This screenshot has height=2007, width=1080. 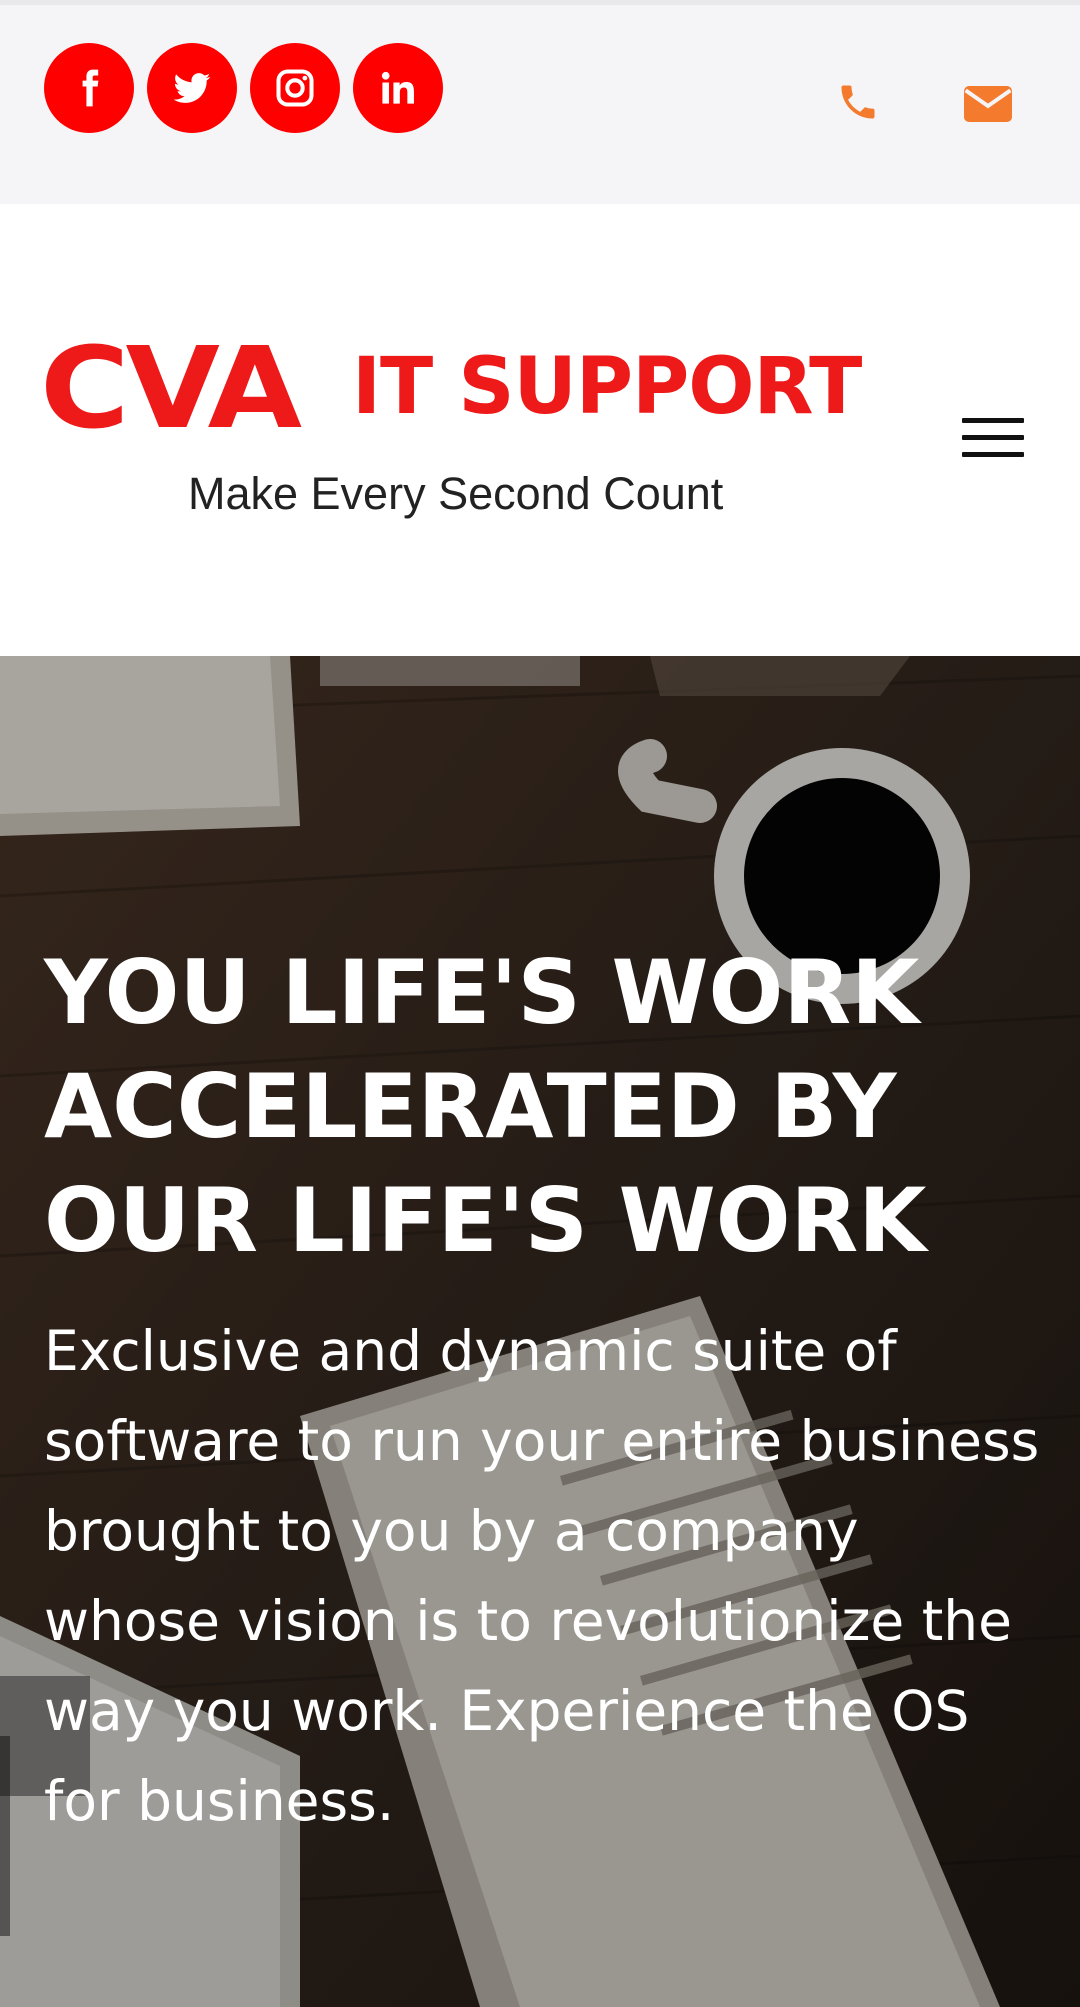 I want to click on linkedin-link, so click(x=398, y=88).